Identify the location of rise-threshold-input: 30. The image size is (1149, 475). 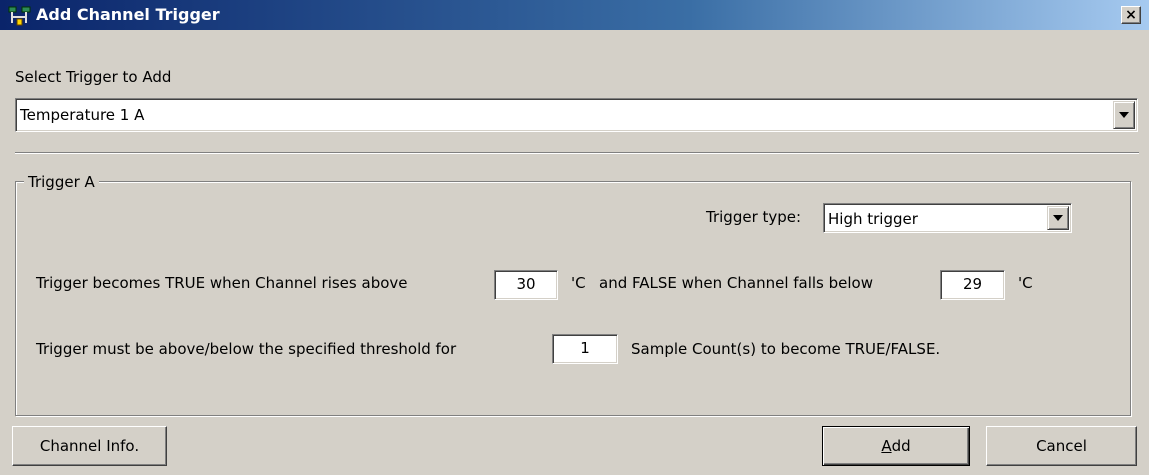
(526, 285).